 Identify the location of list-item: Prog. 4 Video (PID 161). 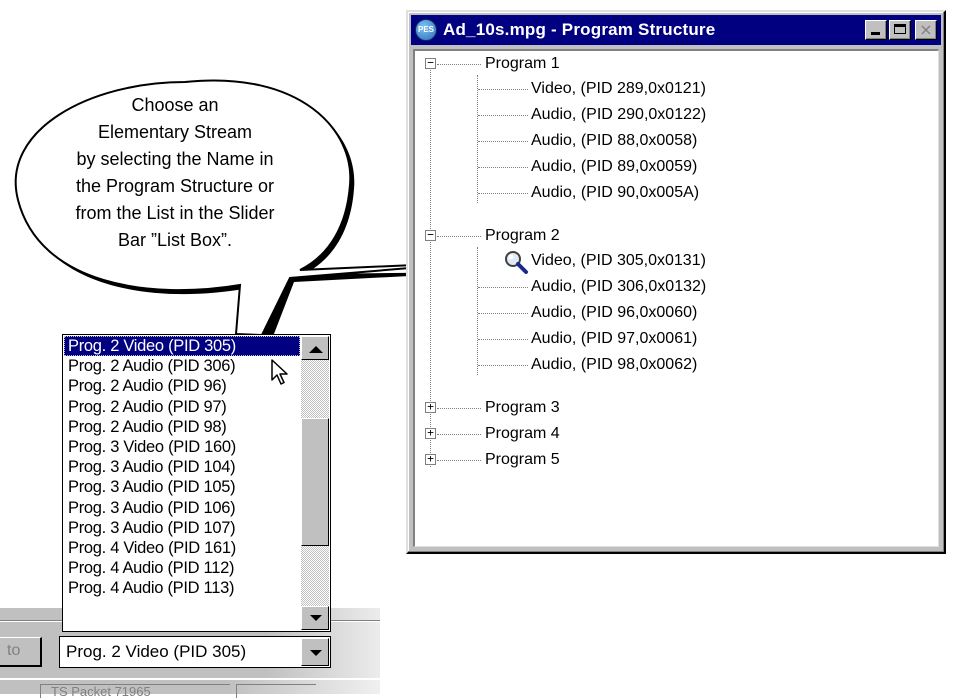
(182, 548).